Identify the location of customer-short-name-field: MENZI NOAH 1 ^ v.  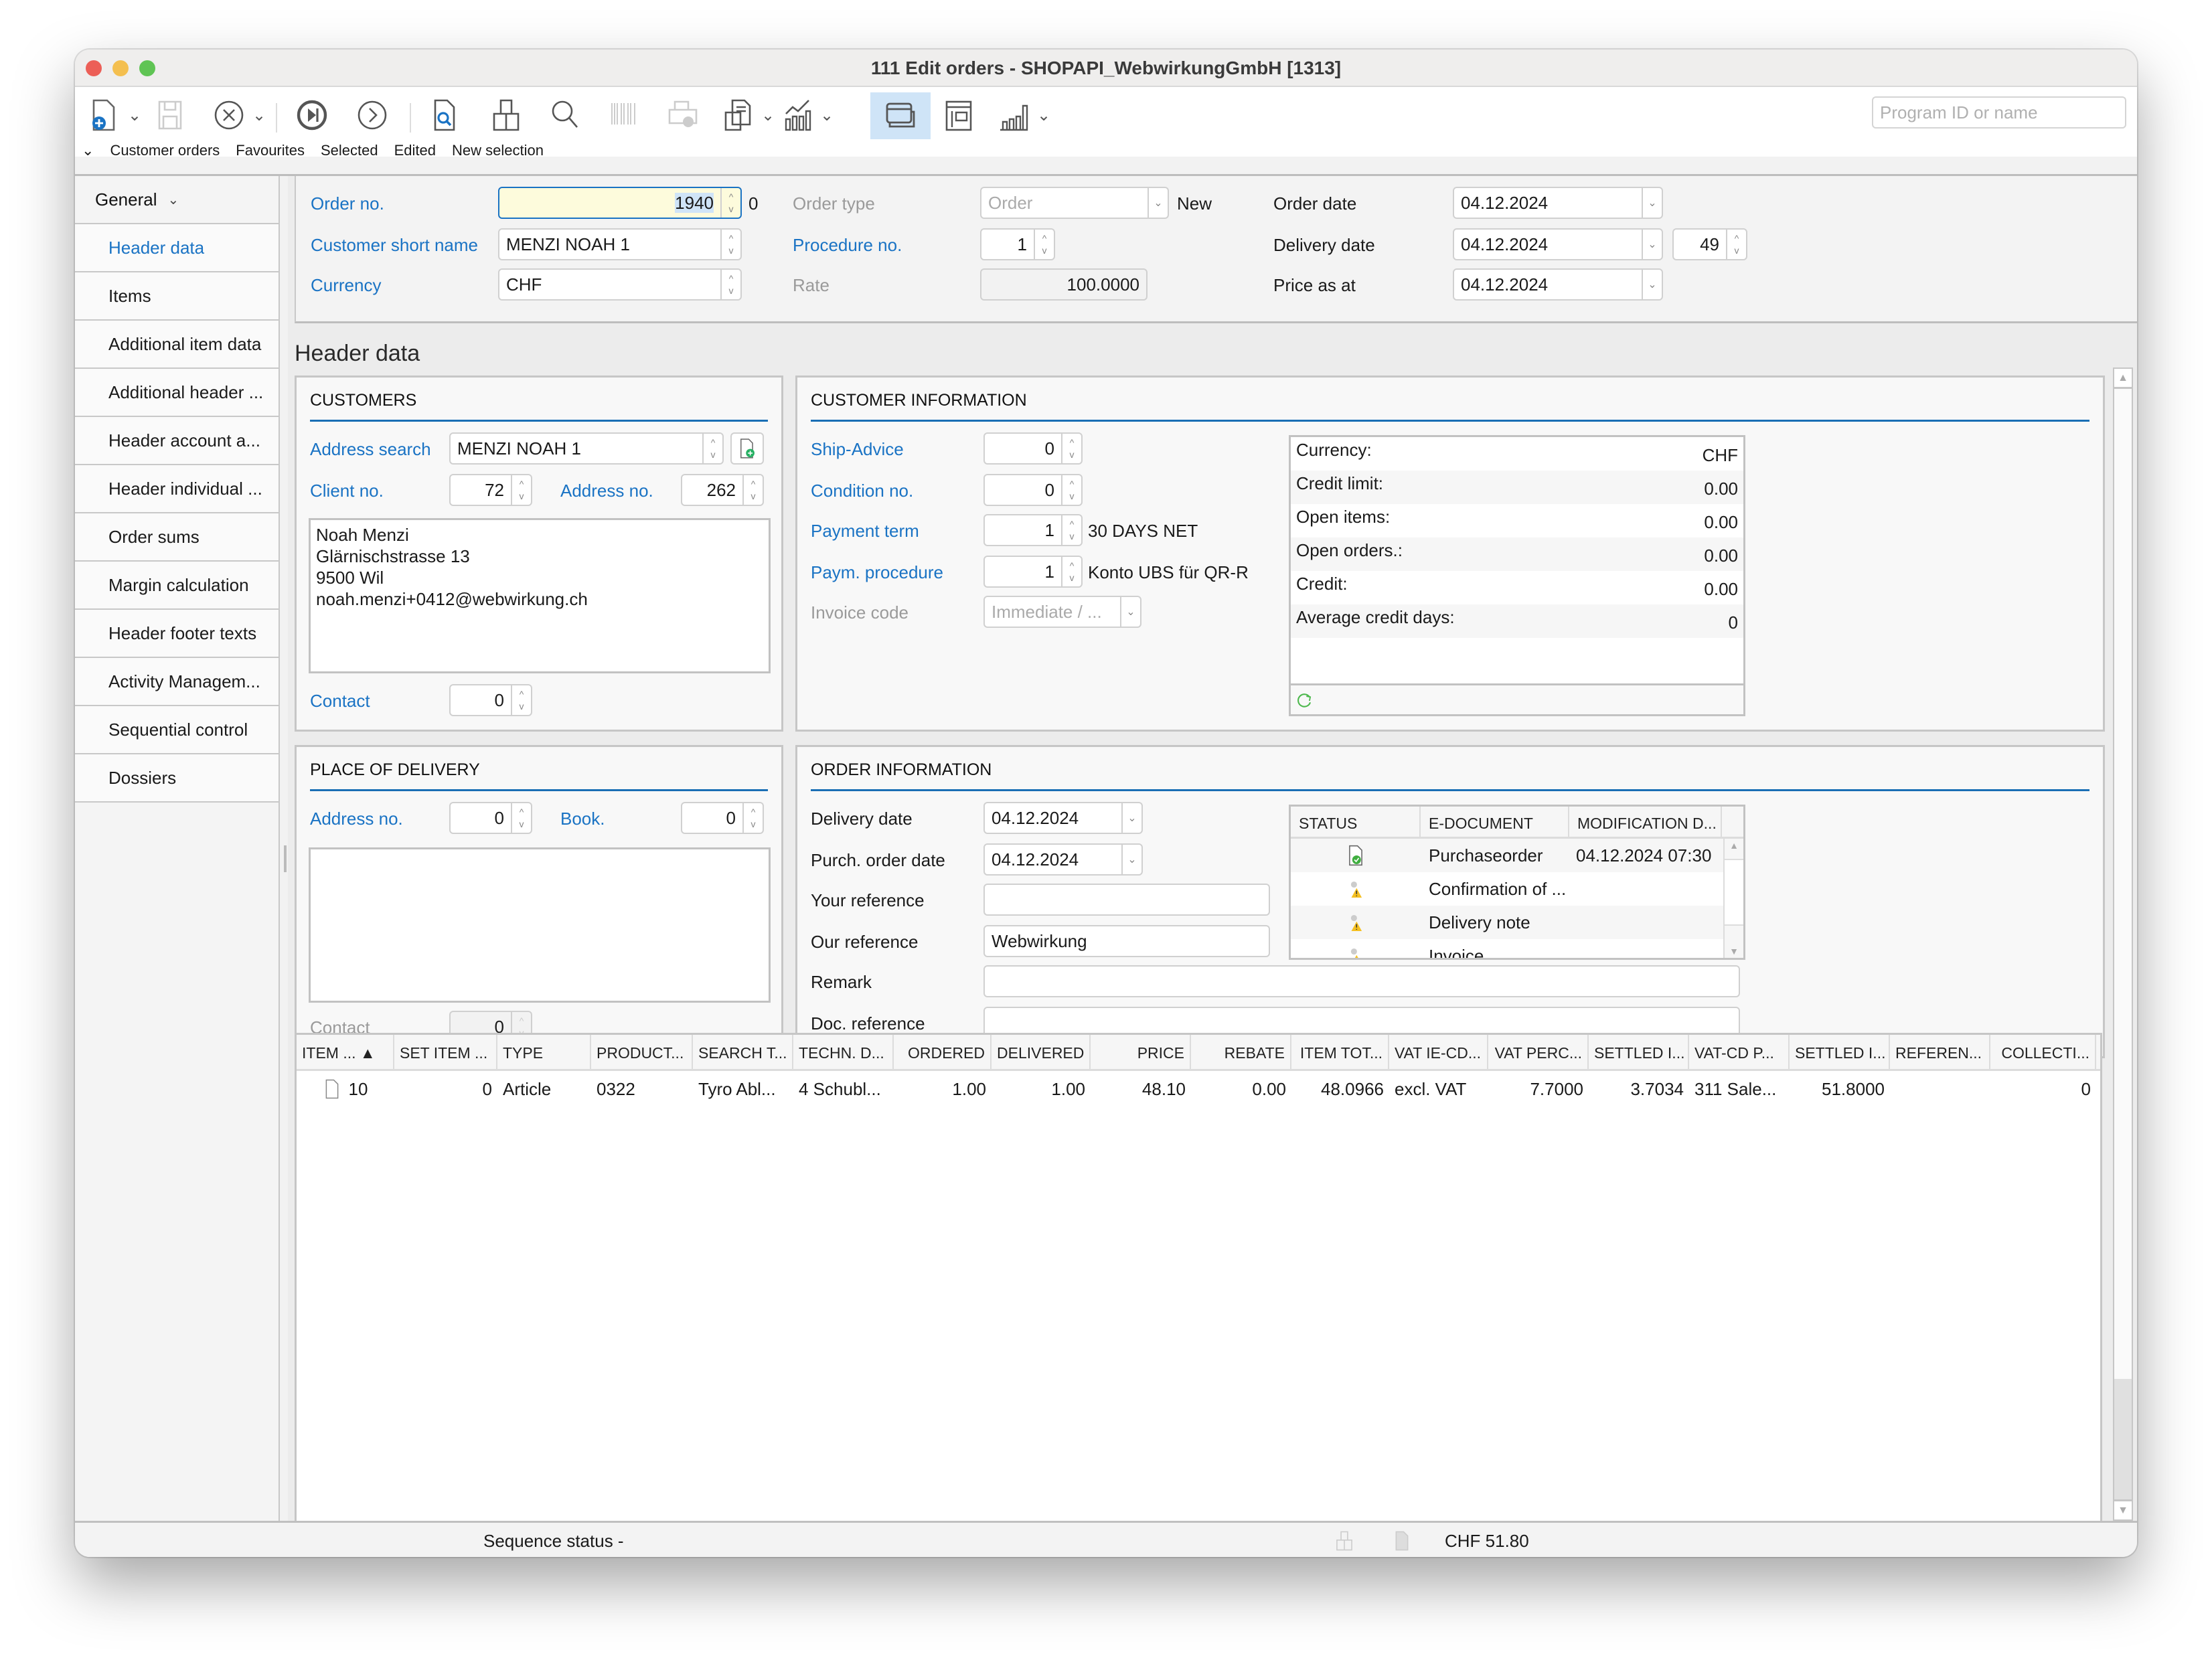
(620, 244).